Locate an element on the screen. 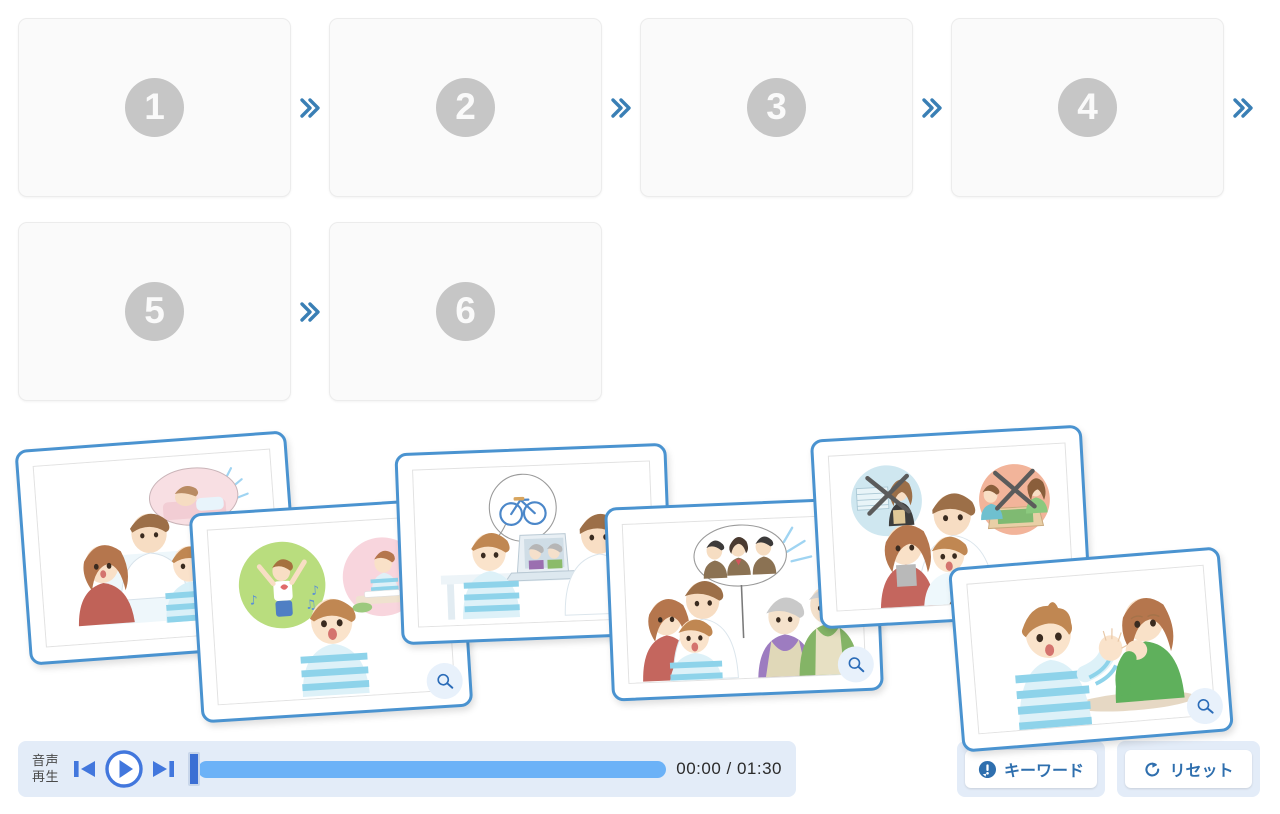  audio-time-display: 00:00 / 01:30 is located at coordinates (729, 768).